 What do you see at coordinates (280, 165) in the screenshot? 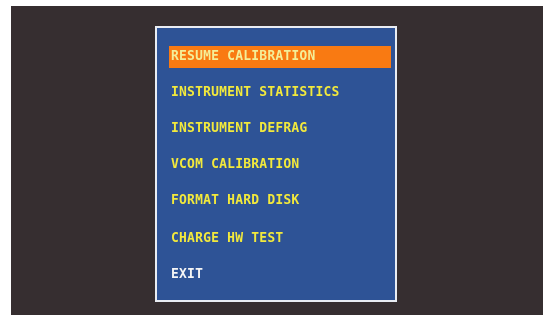
I see `menu-item-vcom-calibration: VCOM CALIBRATION` at bounding box center [280, 165].